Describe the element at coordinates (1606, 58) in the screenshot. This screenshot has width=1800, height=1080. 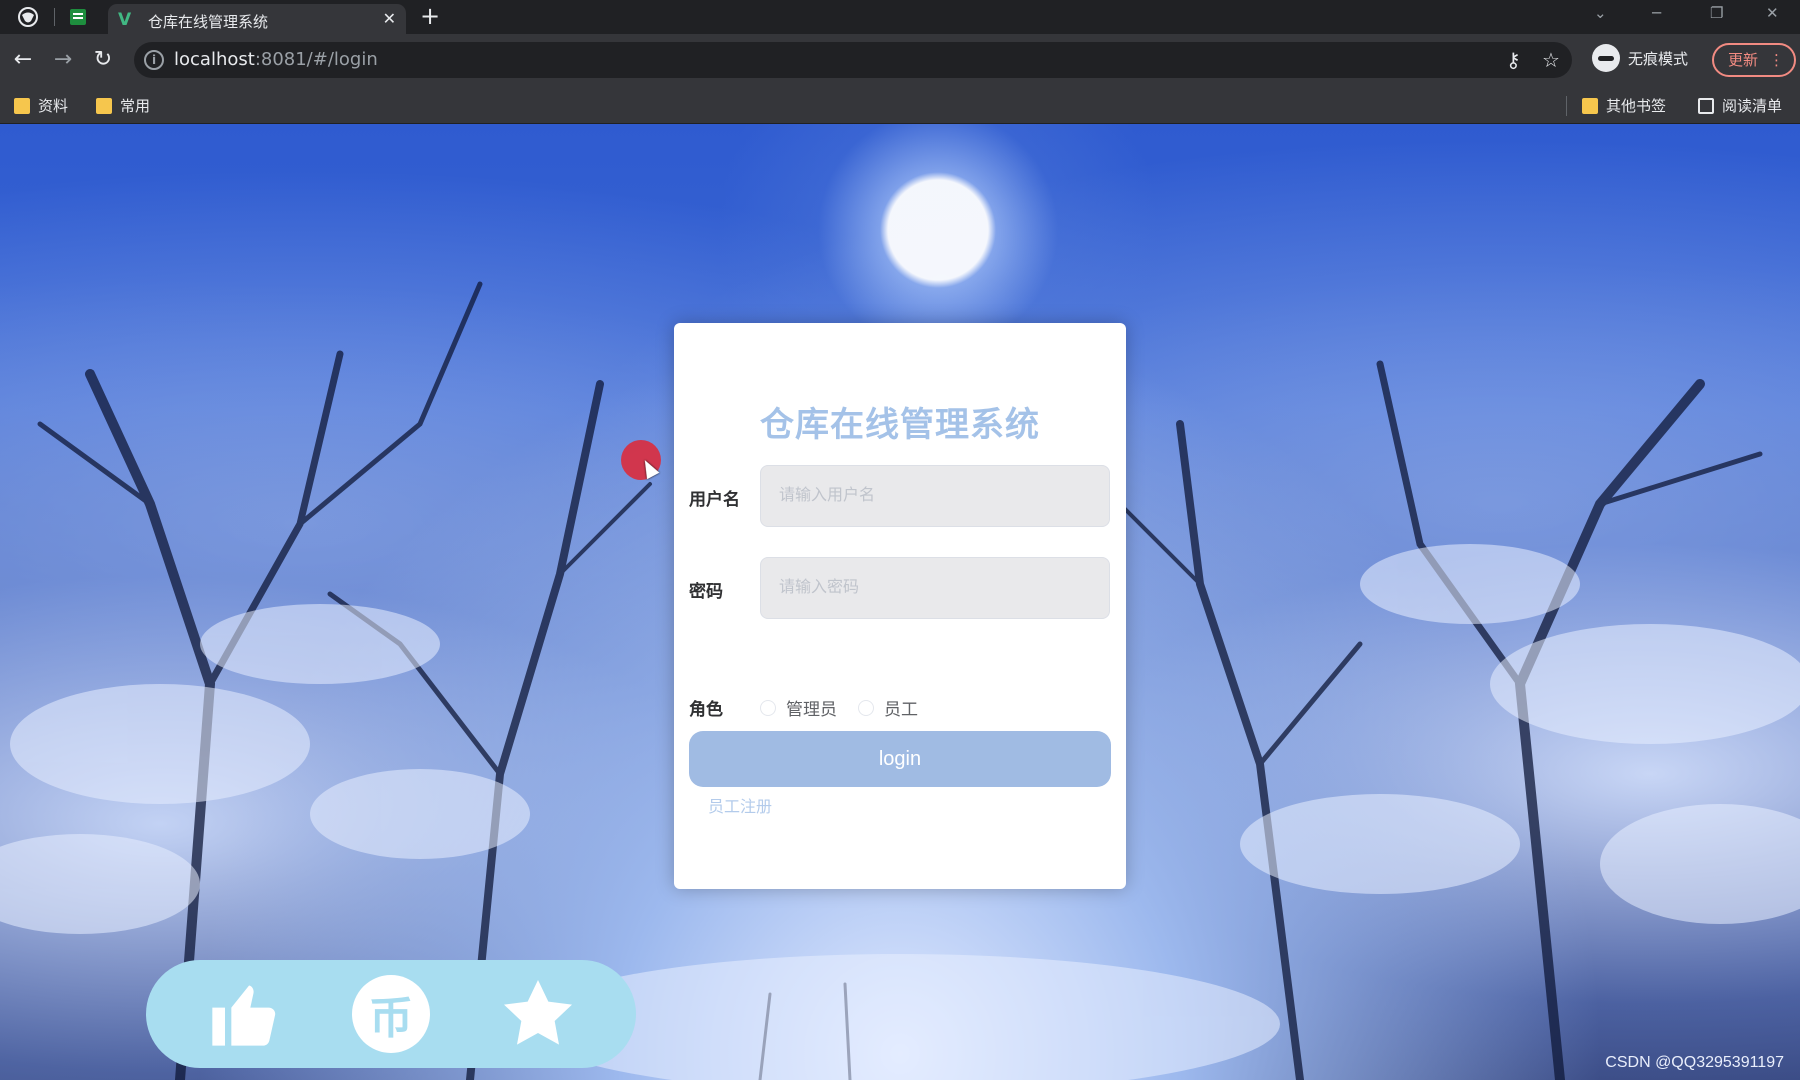
I see `incognito-icon` at that location.